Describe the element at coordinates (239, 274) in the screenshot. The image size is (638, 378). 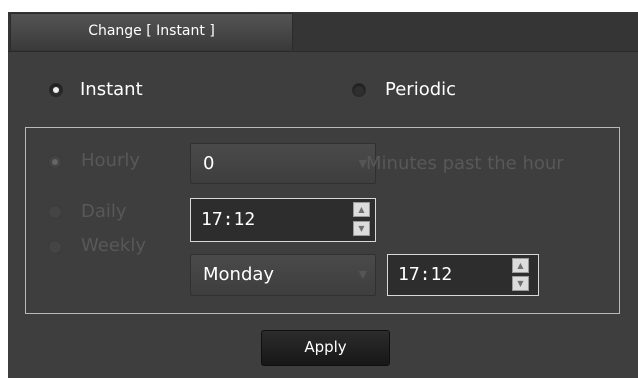
I see `weekly-day-value: Monday` at that location.